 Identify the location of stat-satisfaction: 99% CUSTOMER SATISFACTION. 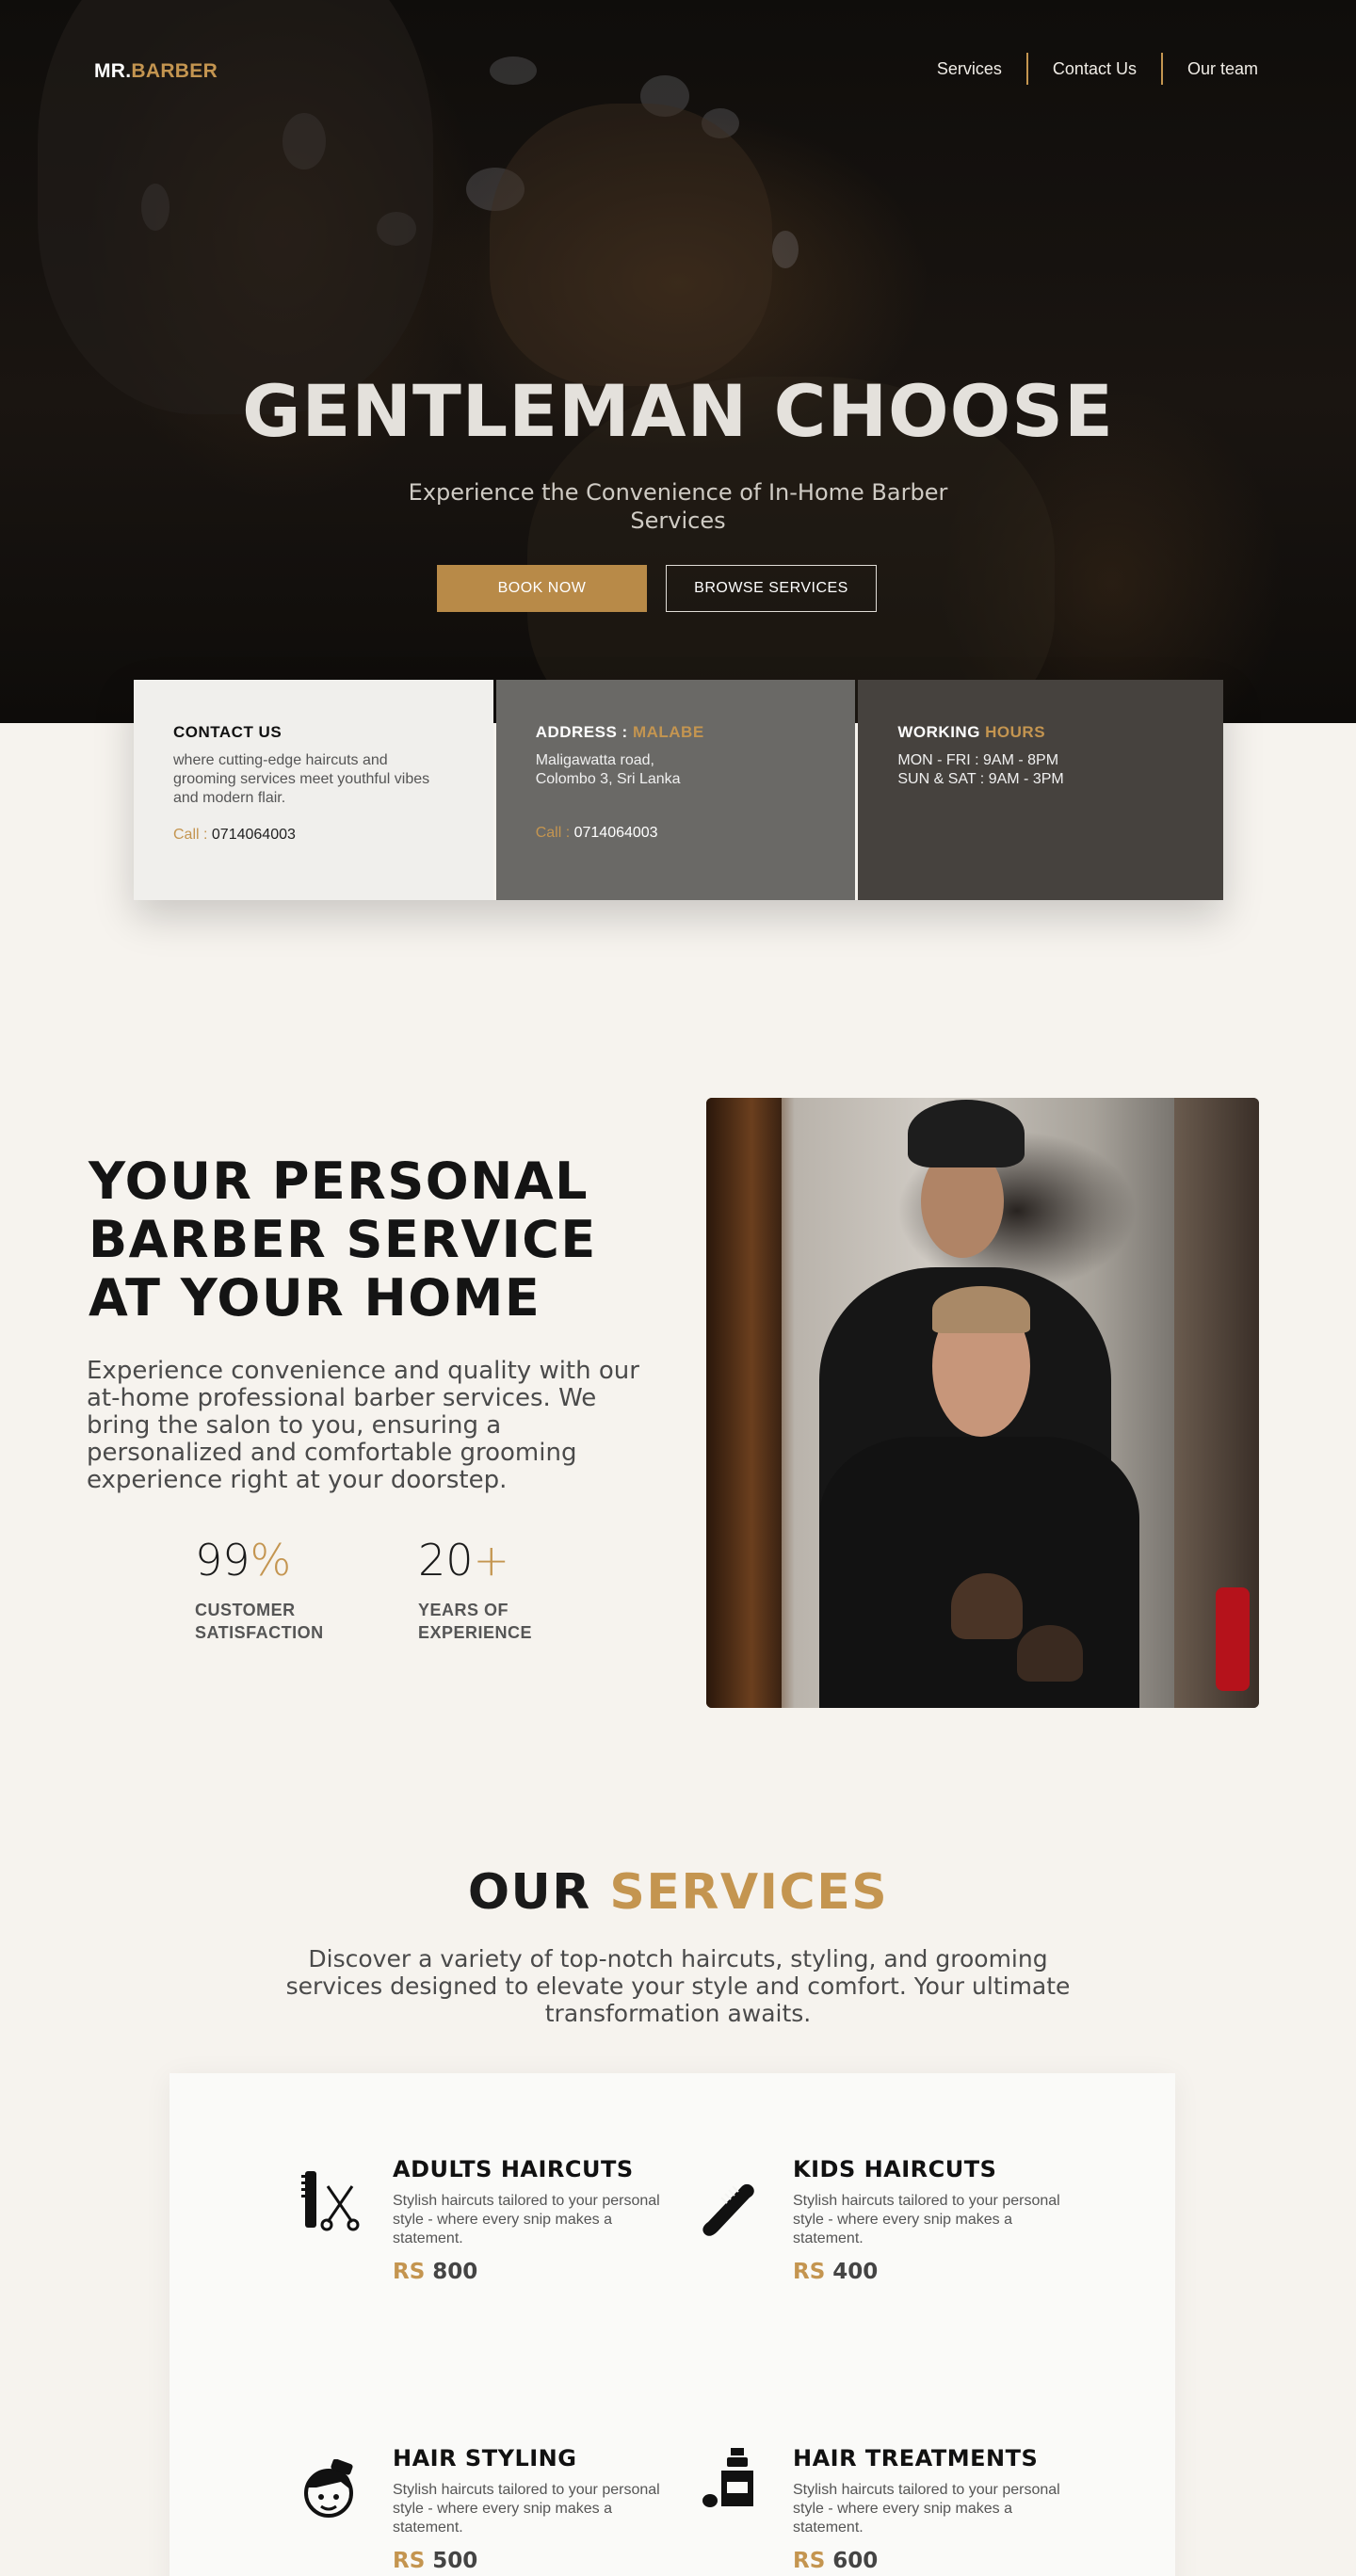
(259, 1589).